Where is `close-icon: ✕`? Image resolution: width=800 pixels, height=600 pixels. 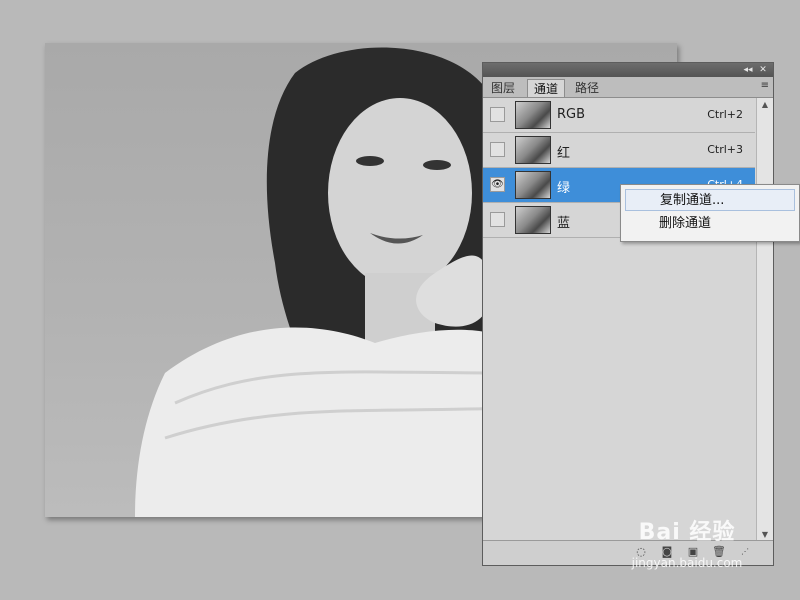 close-icon: ✕ is located at coordinates (763, 70).